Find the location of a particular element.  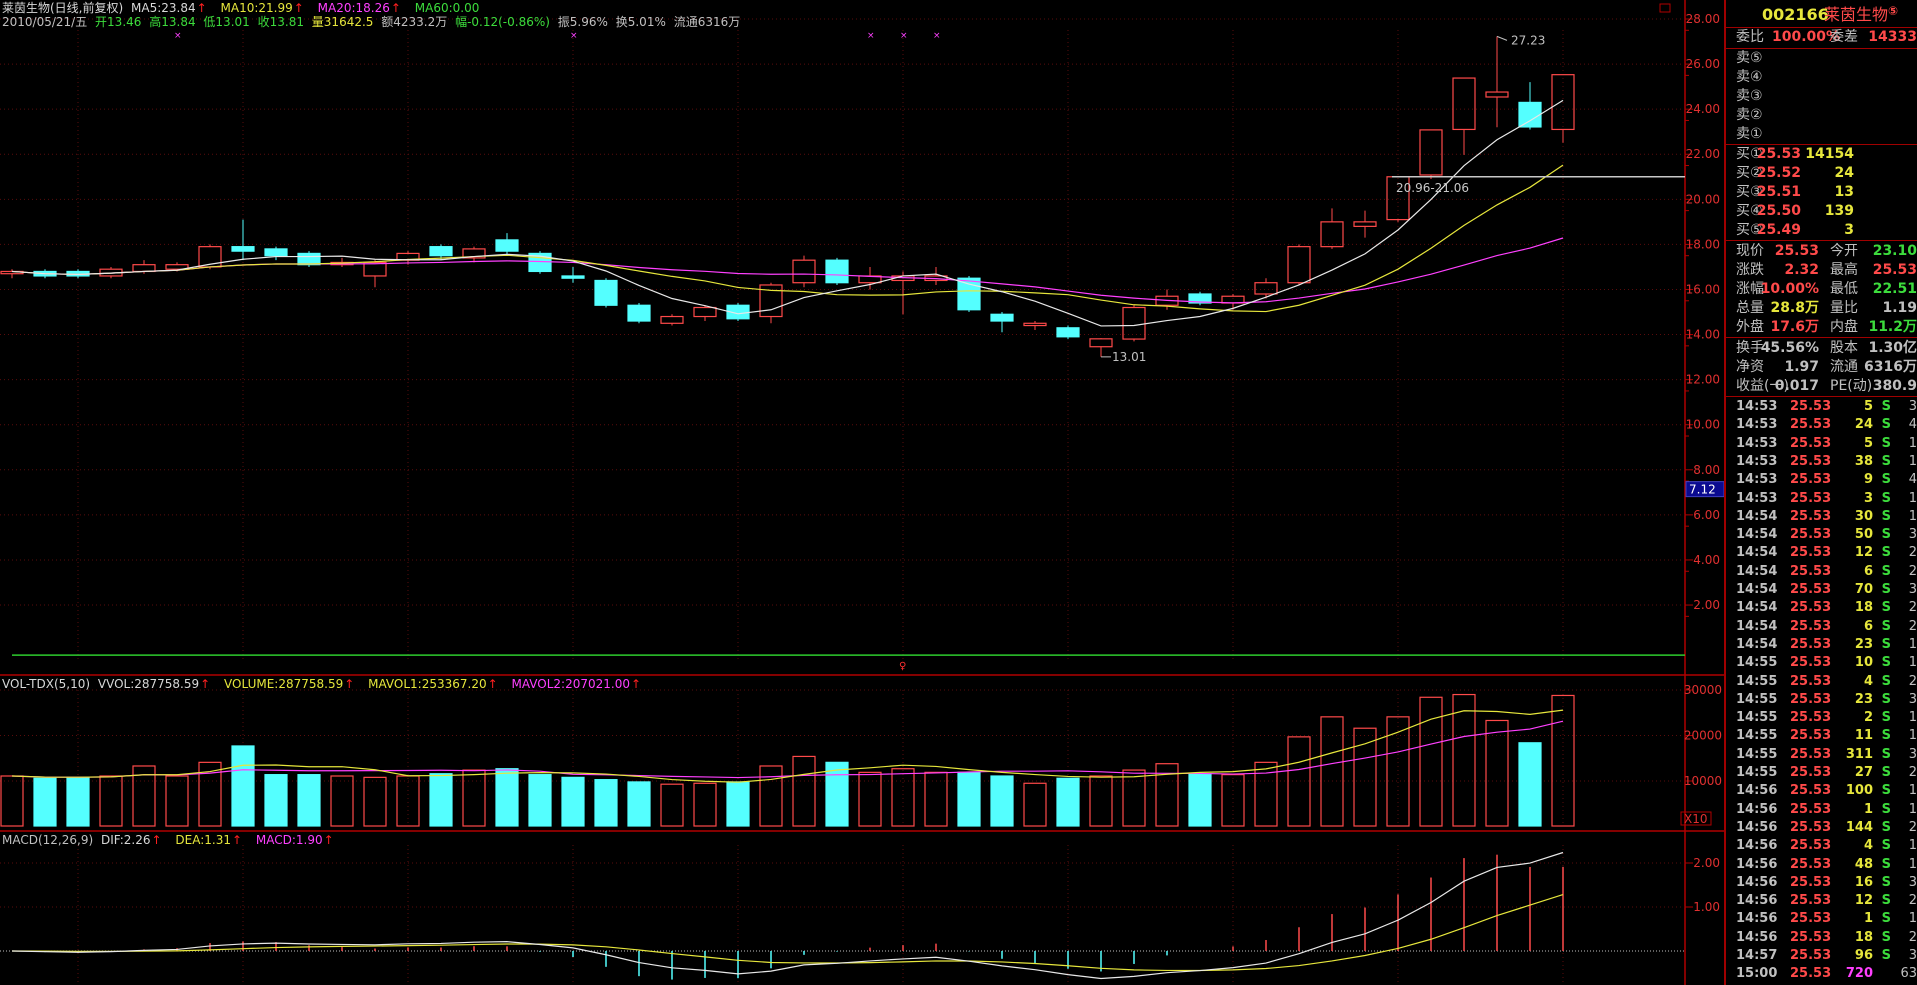

stat-label: 今开 is located at coordinates (1844, 251).